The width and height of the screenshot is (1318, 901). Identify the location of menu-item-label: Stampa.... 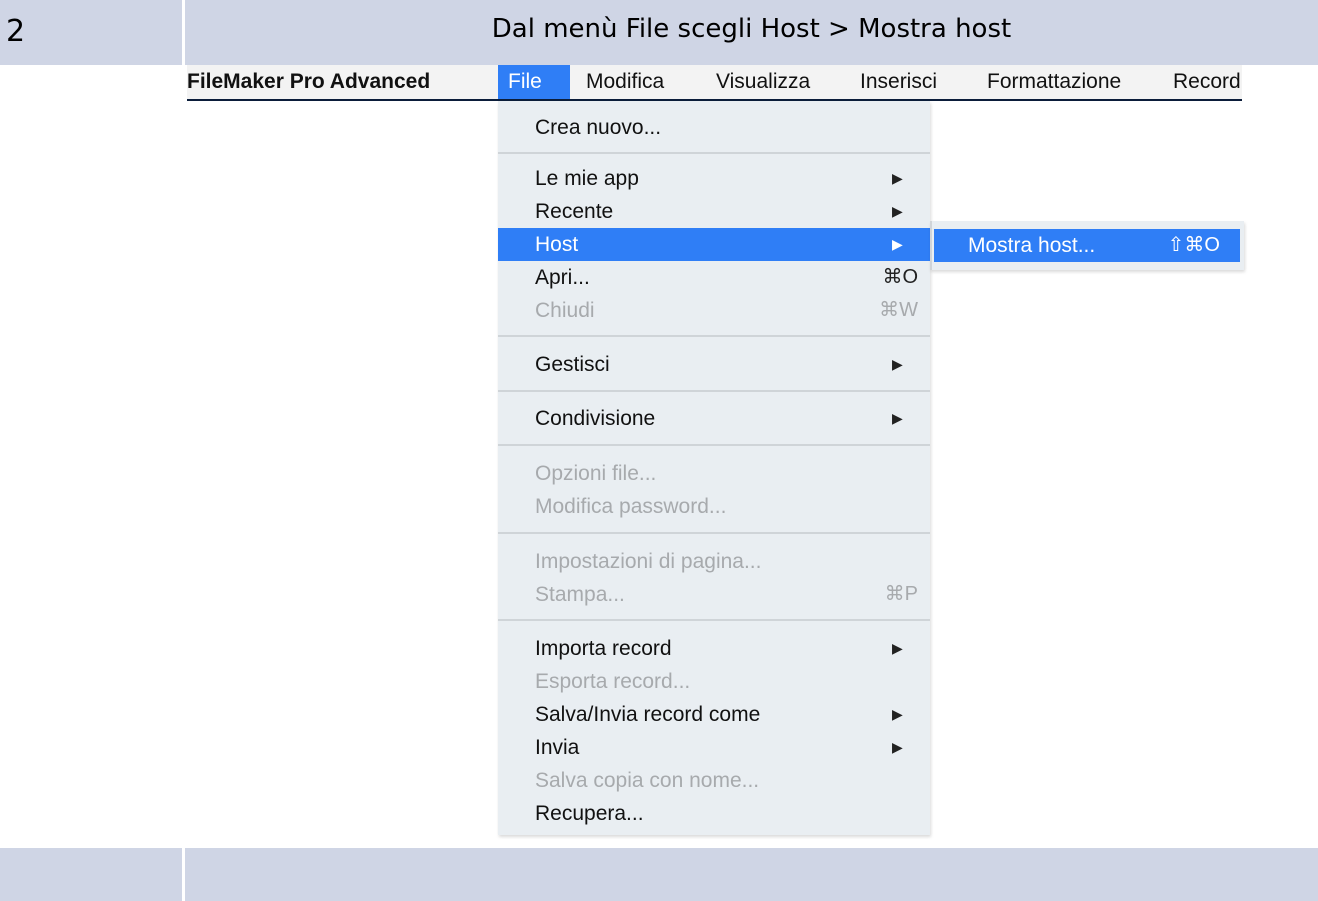
(580, 594).